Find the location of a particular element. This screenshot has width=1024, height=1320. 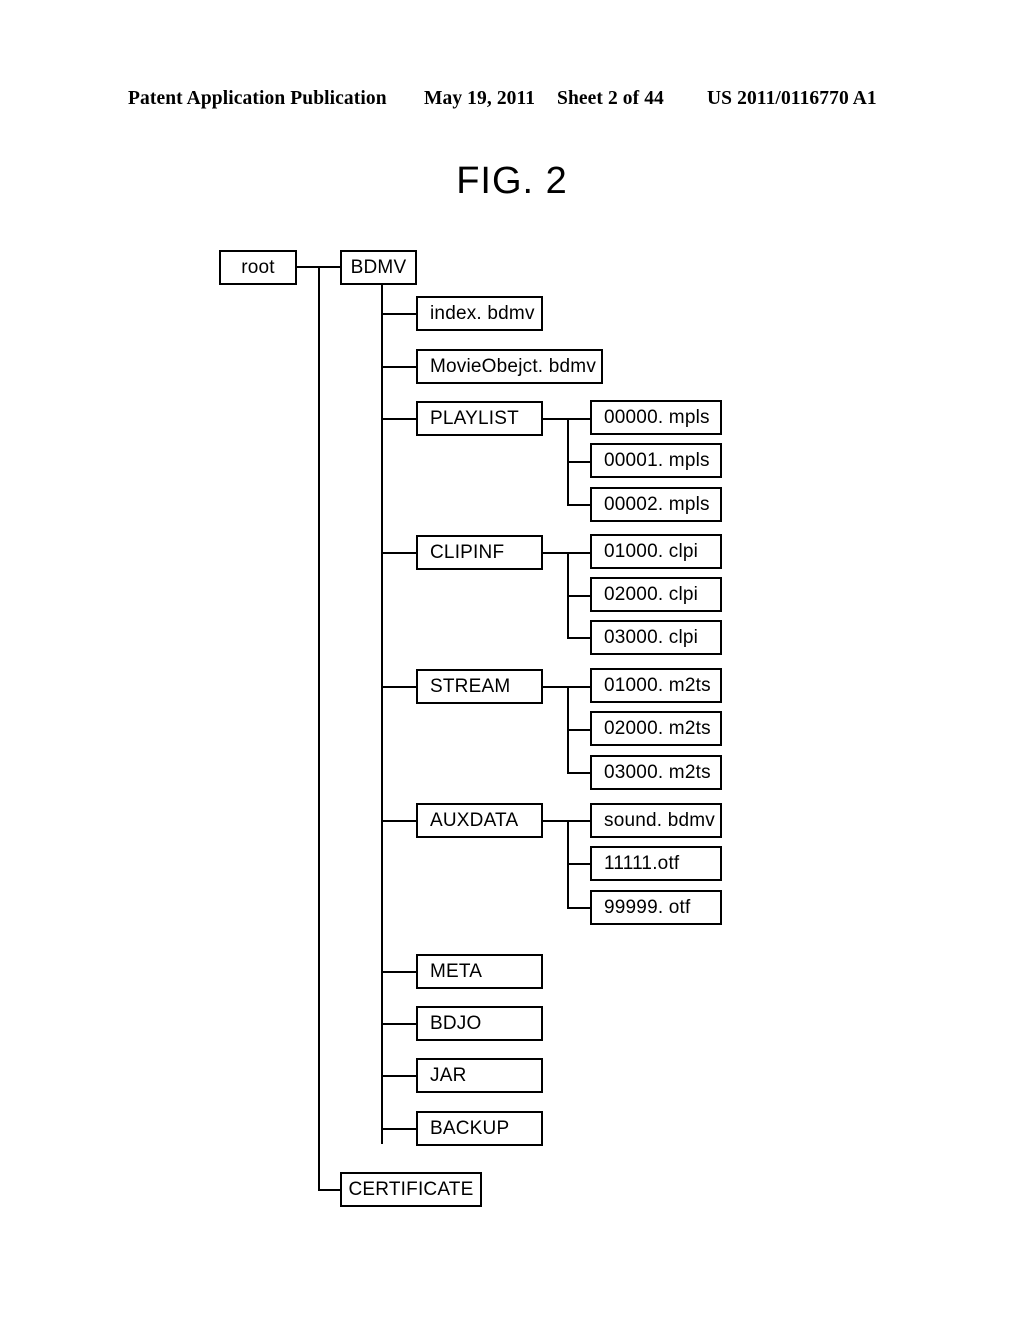

connector-bdmv-to-playlist is located at coordinates (399, 419).